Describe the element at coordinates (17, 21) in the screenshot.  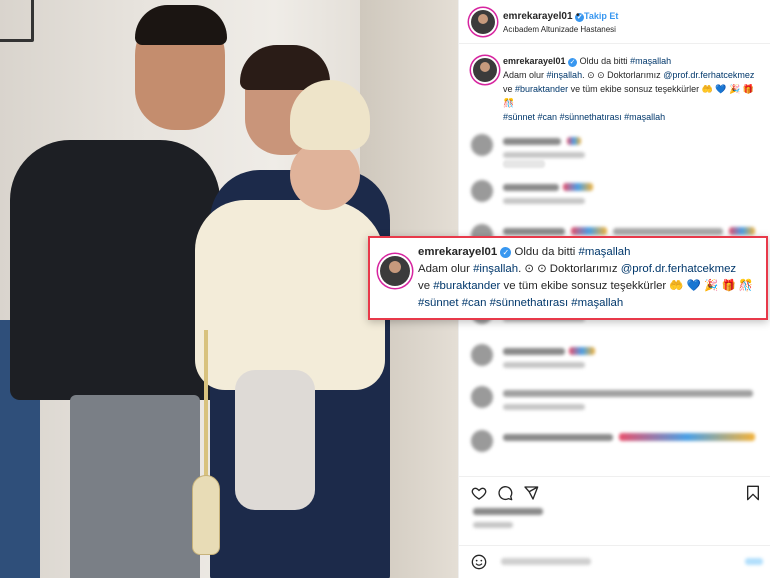
I see `wall-frame` at that location.